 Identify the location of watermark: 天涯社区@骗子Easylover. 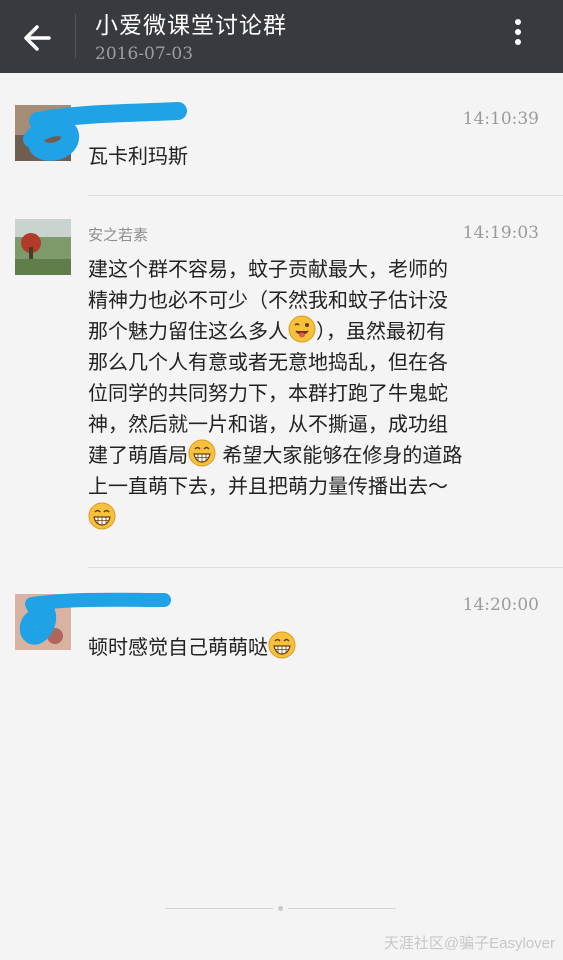
(469, 943).